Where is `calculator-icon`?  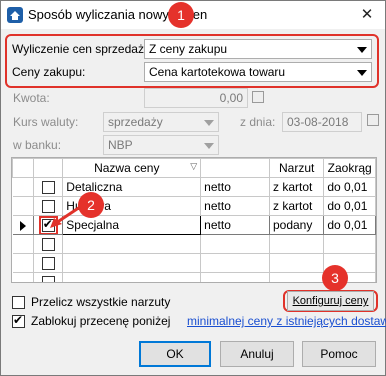
calculator-icon is located at coordinates (258, 97).